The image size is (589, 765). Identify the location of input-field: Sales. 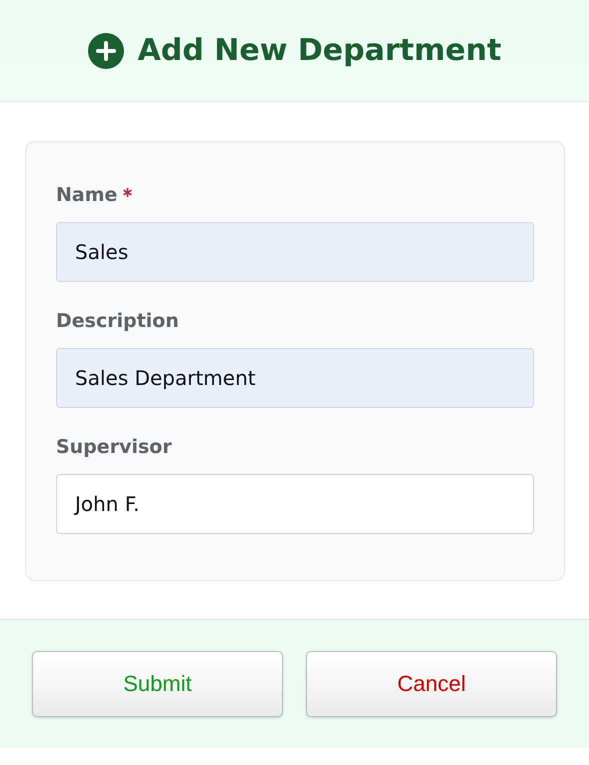
(295, 252).